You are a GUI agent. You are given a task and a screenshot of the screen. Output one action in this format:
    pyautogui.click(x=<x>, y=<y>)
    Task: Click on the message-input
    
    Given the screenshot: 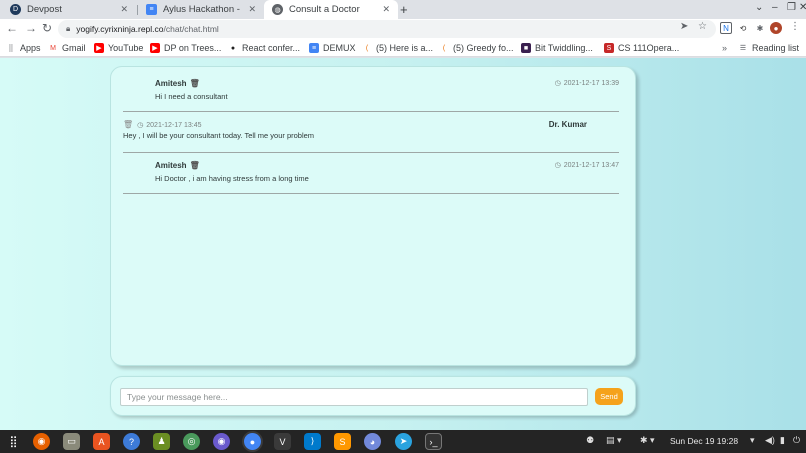 What is the action you would take?
    pyautogui.click(x=354, y=397)
    